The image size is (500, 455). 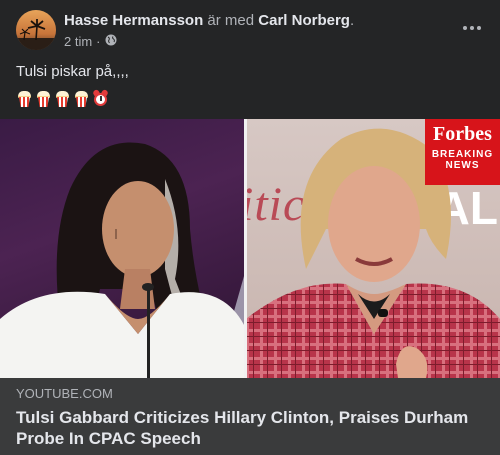 What do you see at coordinates (64, 393) in the screenshot?
I see `link-domain: YOUTUBE.COM` at bounding box center [64, 393].